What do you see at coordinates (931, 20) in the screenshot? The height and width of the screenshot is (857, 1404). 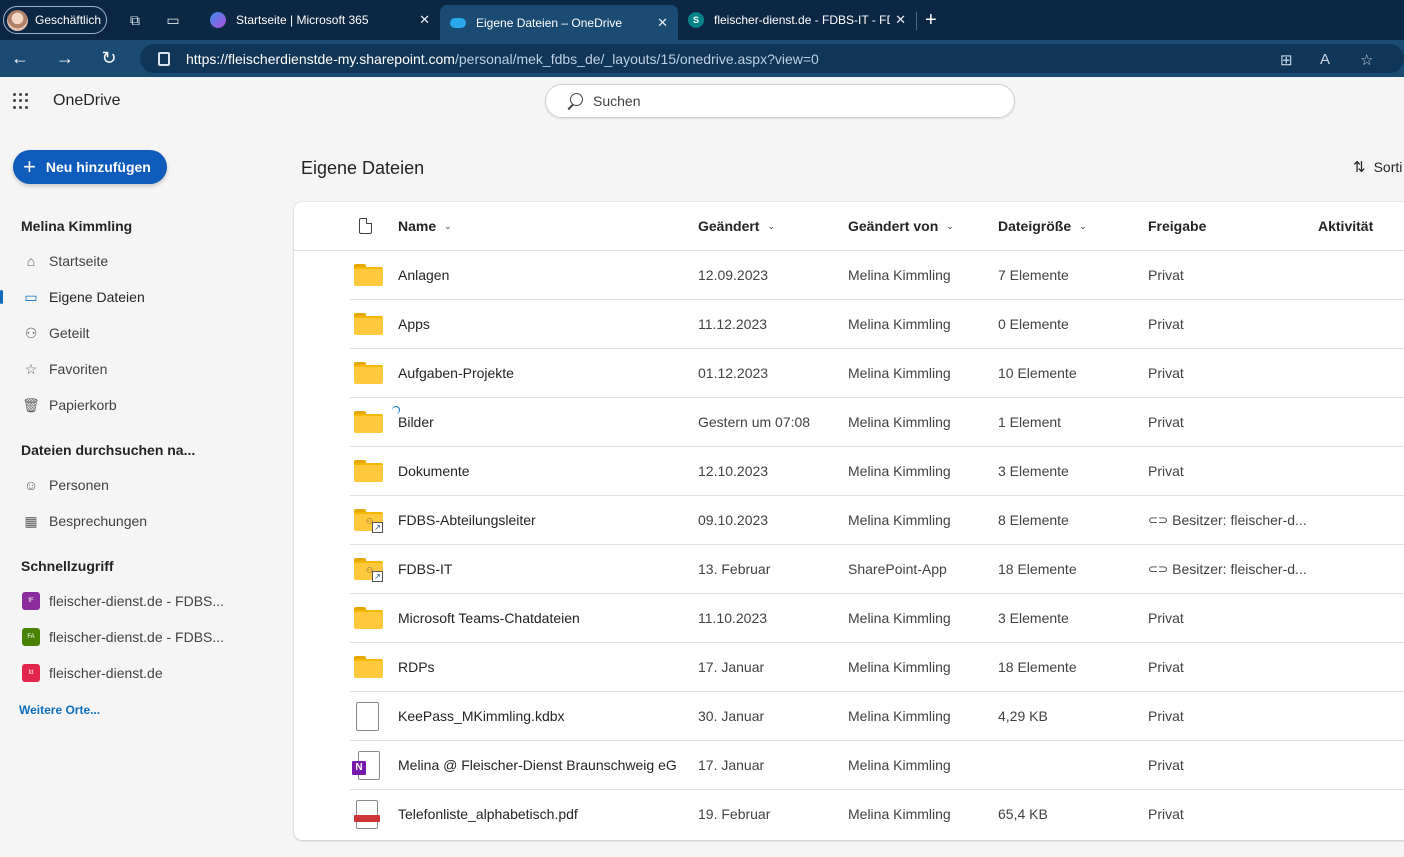 I see `new-tab-icon: +` at bounding box center [931, 20].